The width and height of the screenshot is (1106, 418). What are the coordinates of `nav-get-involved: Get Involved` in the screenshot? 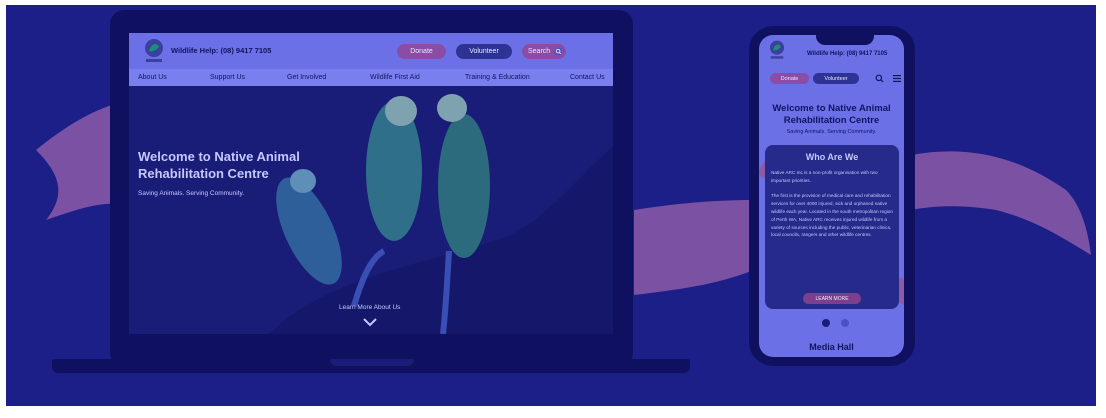 It's located at (306, 77).